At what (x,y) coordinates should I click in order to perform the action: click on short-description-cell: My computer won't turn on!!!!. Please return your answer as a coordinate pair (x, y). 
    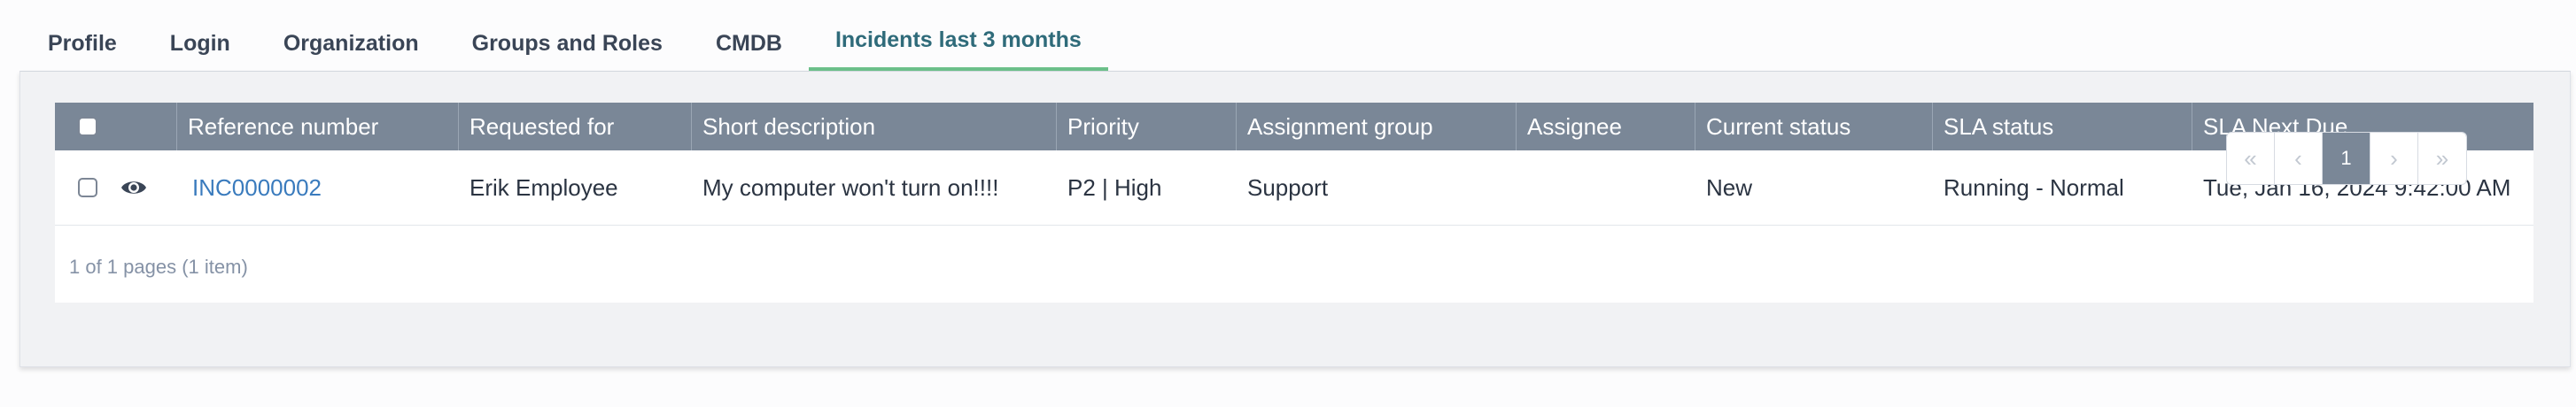
    Looking at the image, I should click on (850, 187).